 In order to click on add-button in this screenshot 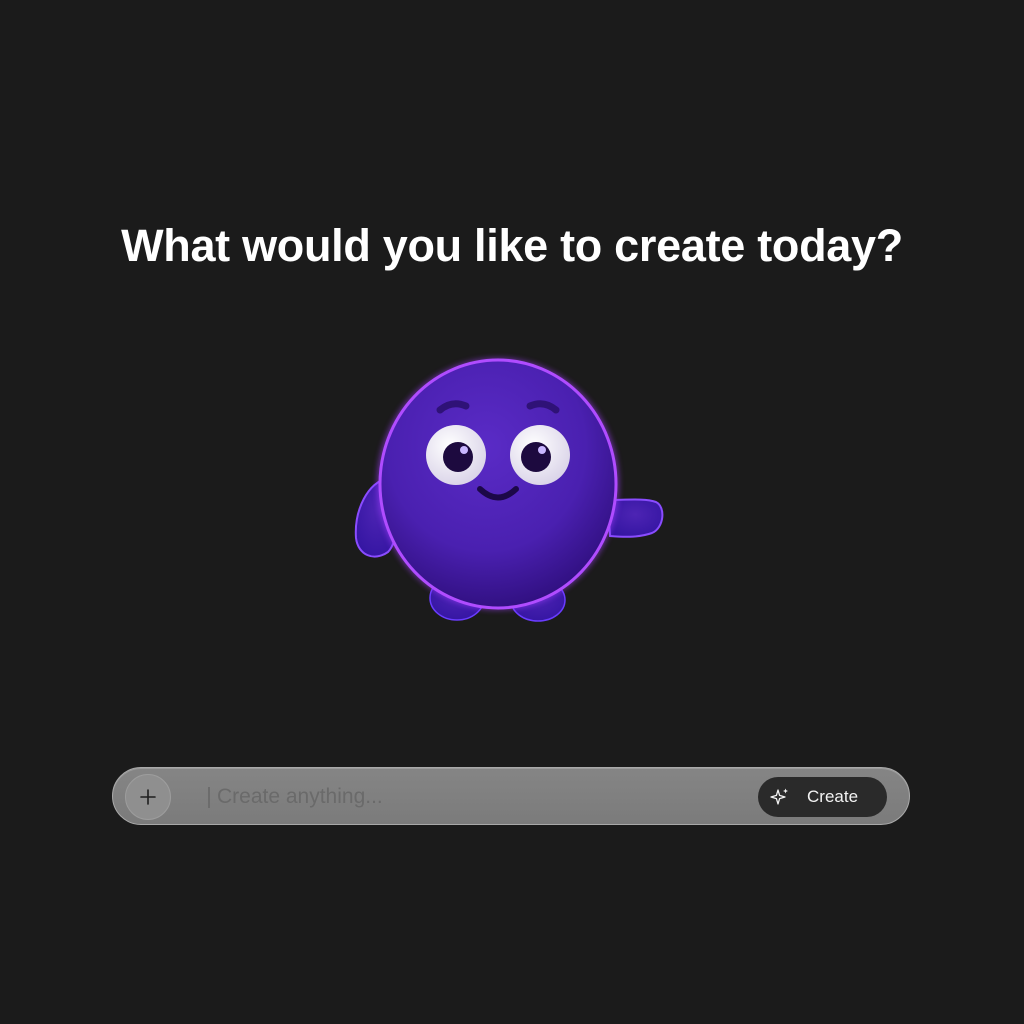, I will do `click(148, 797)`.